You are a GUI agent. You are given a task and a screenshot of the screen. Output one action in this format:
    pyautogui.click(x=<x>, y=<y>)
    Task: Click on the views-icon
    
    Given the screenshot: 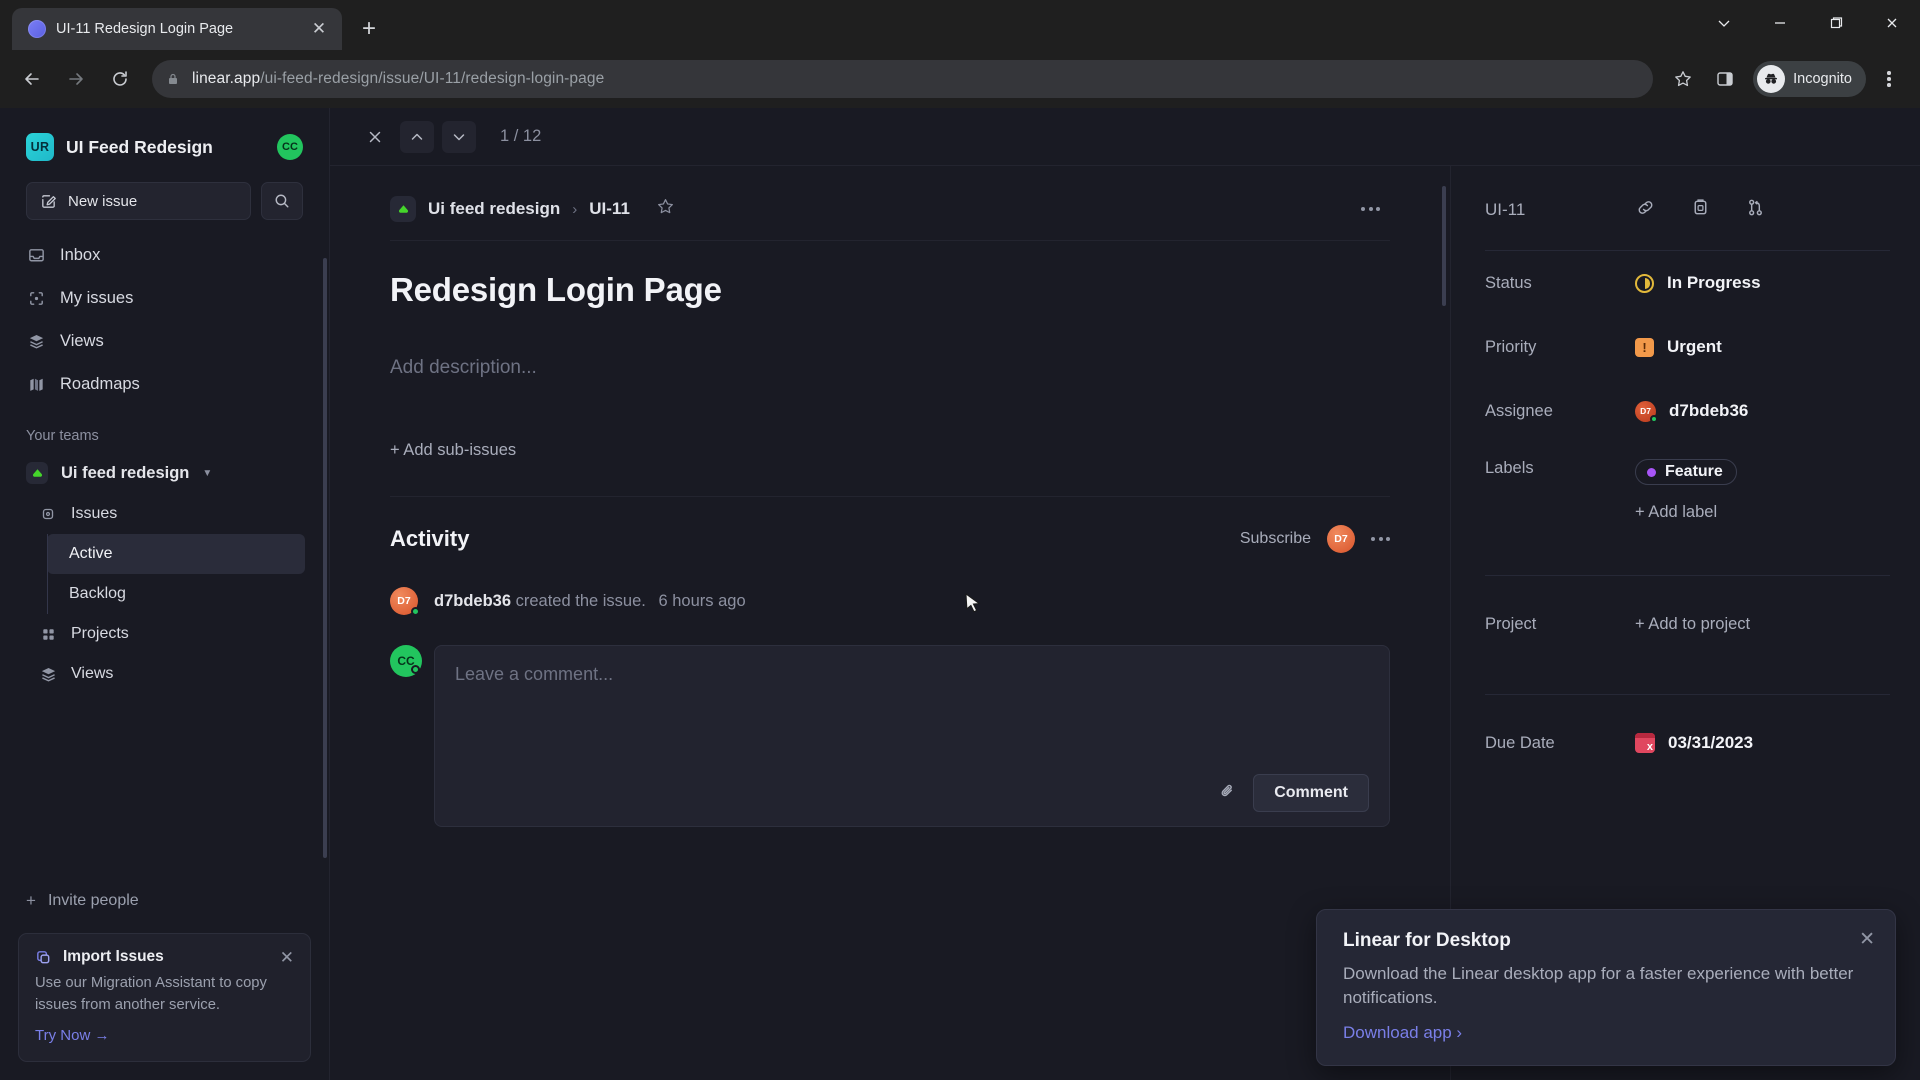 What is the action you would take?
    pyautogui.click(x=36, y=341)
    